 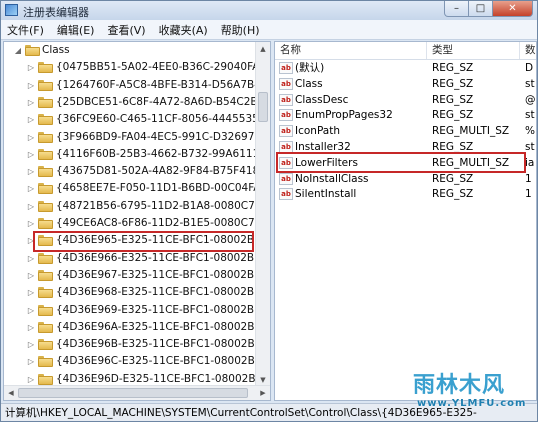 What do you see at coordinates (405, 68) in the screenshot?
I see `value-row: ab (默认) REG_SZ D` at bounding box center [405, 68].